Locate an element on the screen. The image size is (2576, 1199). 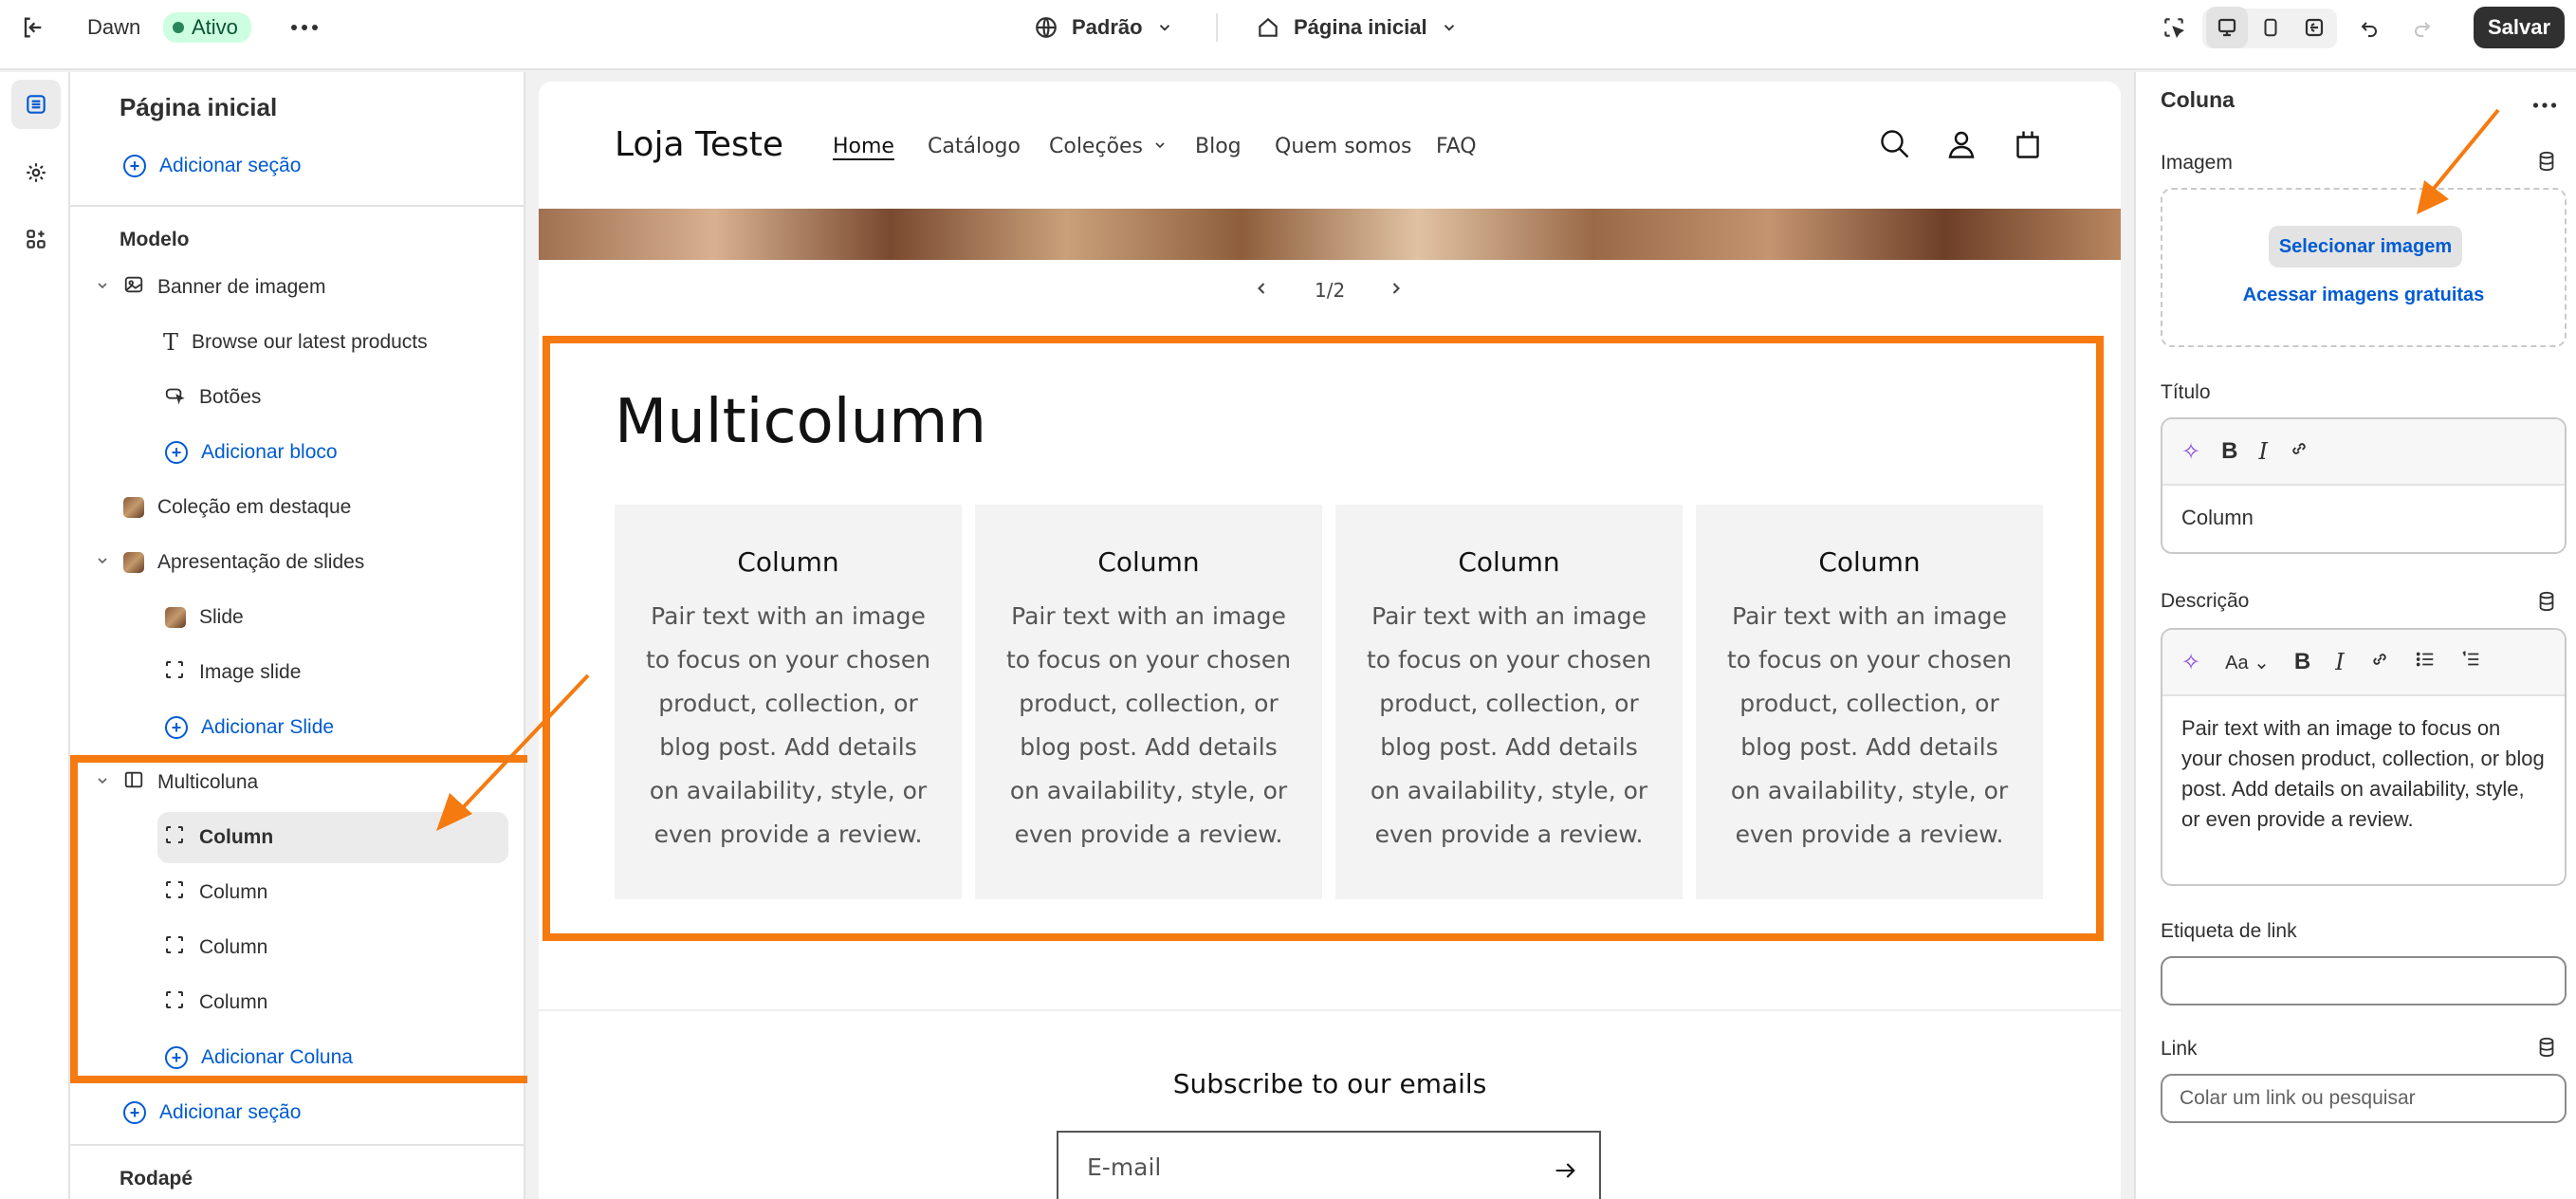
editor-toolbar: ✧ B I is located at coordinates (2363, 452).